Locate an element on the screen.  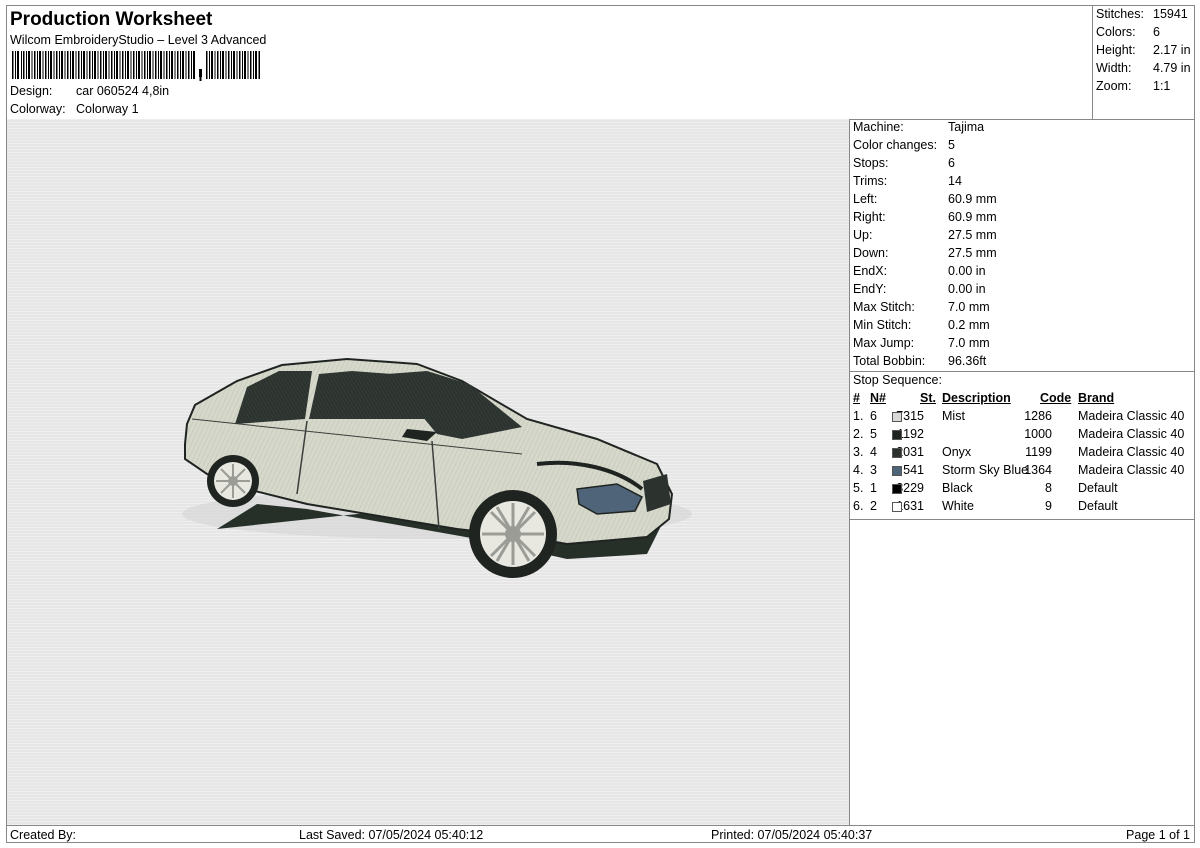
colorway-row: Colorway: Colorway 1 is located at coordinates (74, 109).